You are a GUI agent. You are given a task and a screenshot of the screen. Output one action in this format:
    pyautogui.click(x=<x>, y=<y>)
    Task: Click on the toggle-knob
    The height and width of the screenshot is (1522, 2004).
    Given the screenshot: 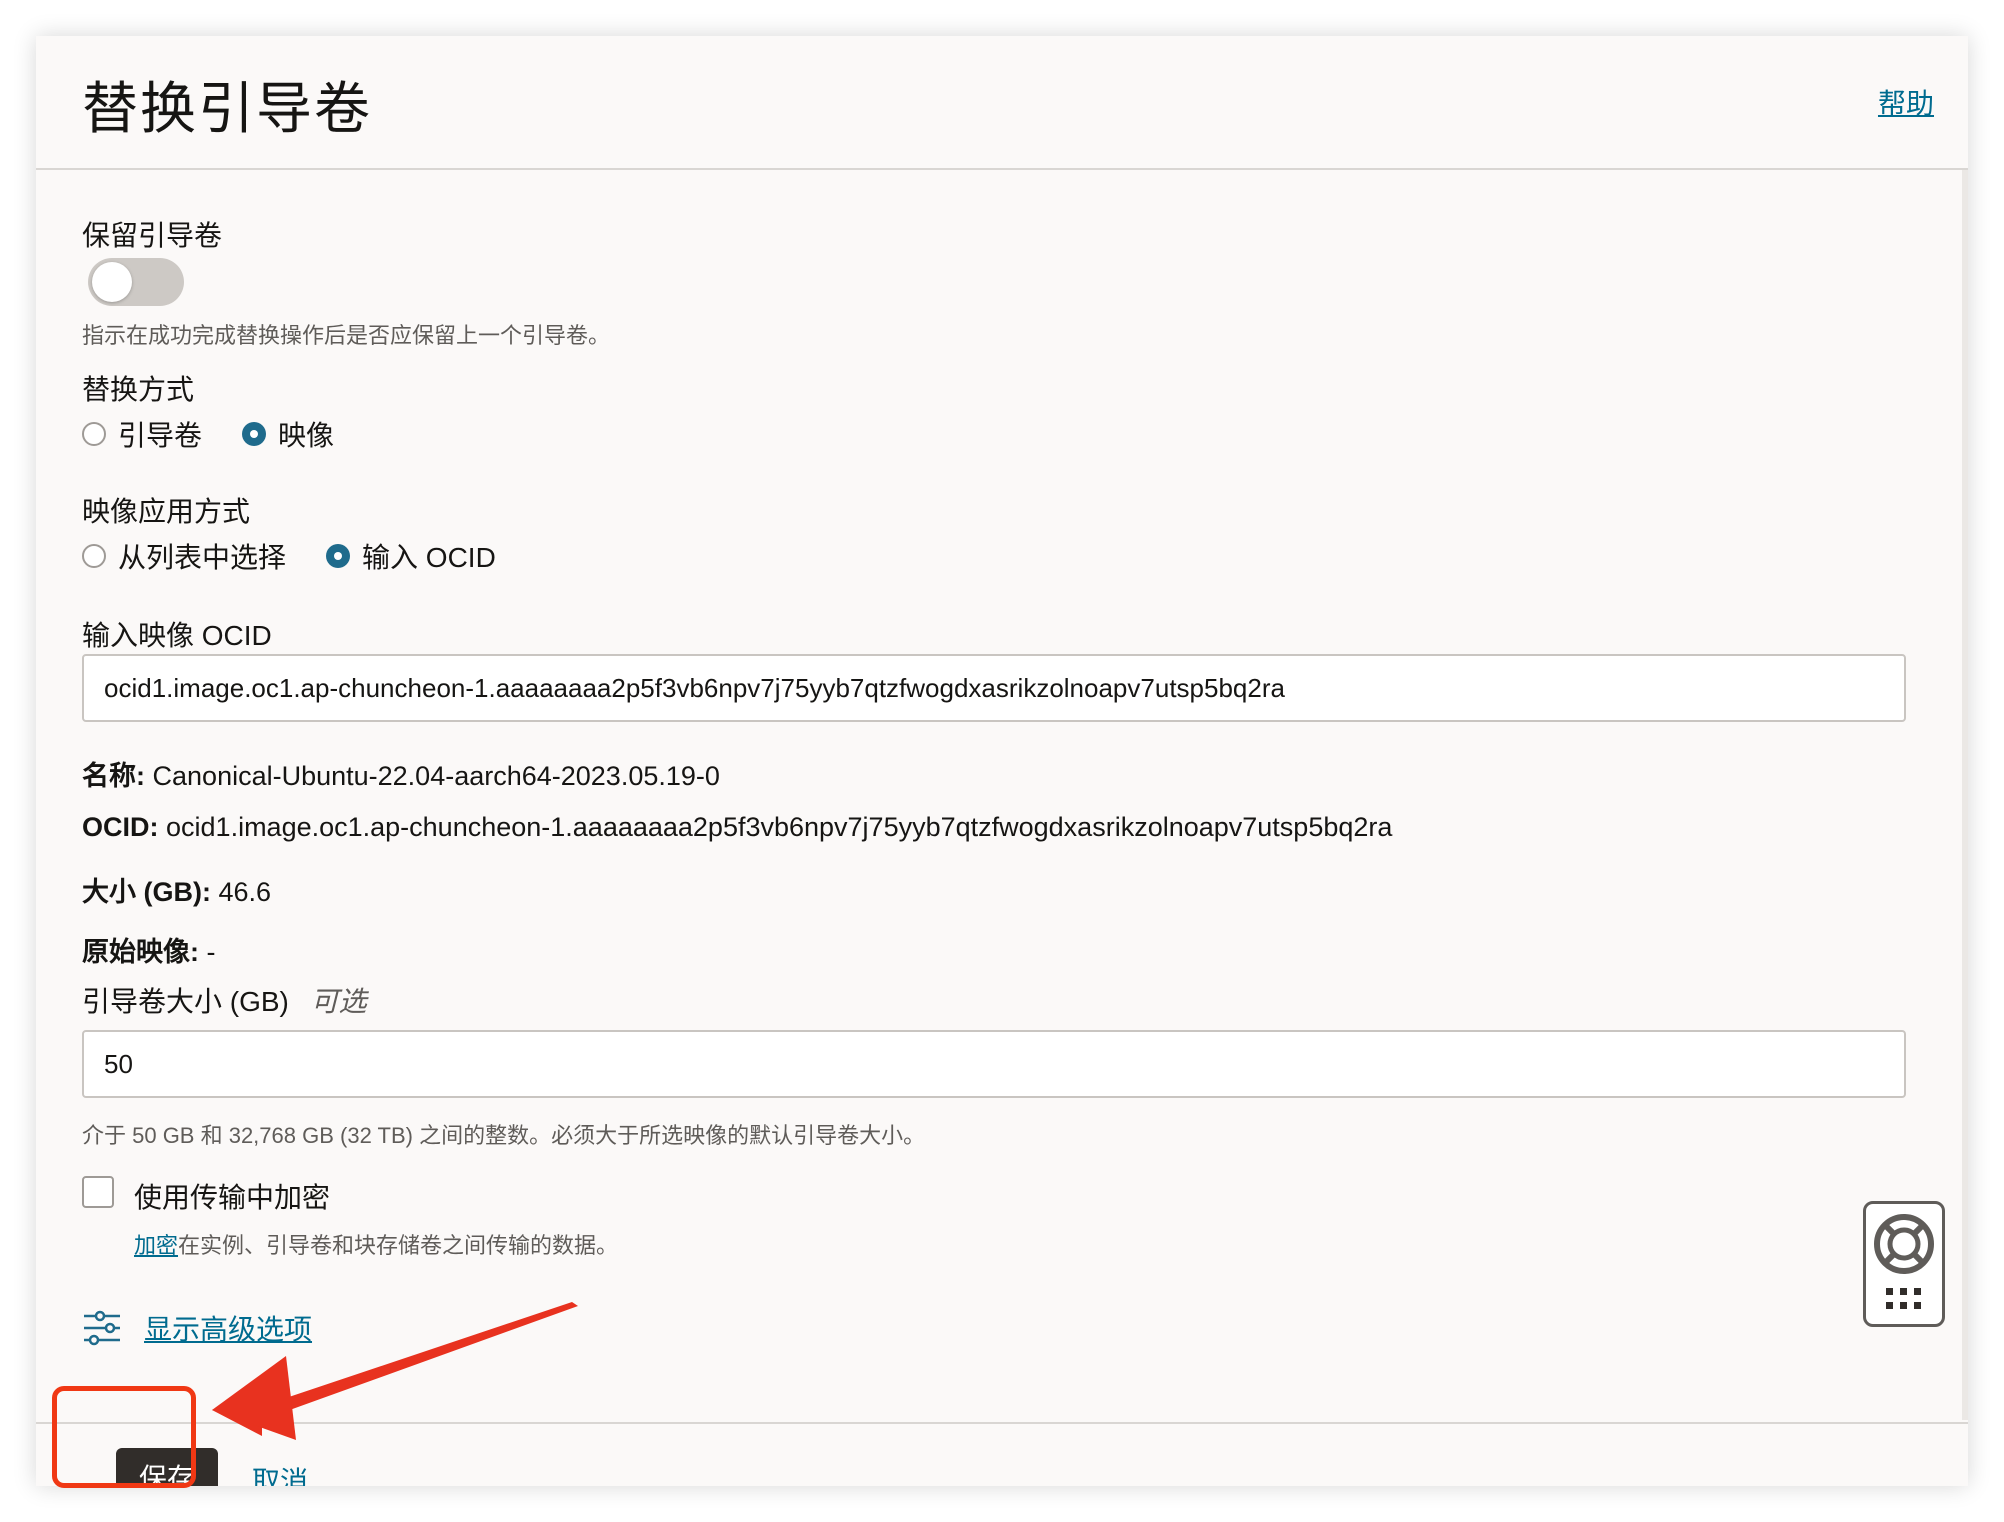 What is the action you would take?
    pyautogui.click(x=112, y=282)
    